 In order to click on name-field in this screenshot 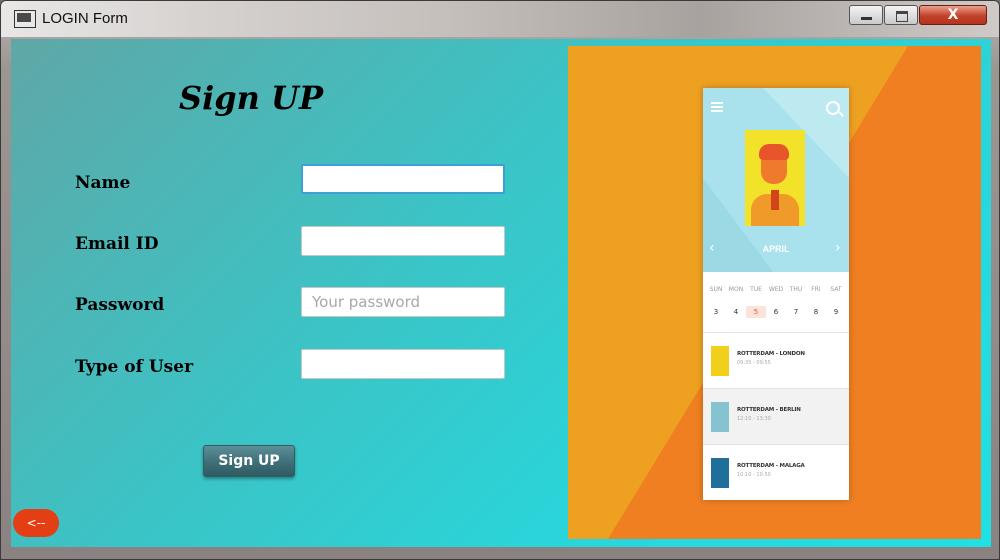, I will do `click(403, 179)`.